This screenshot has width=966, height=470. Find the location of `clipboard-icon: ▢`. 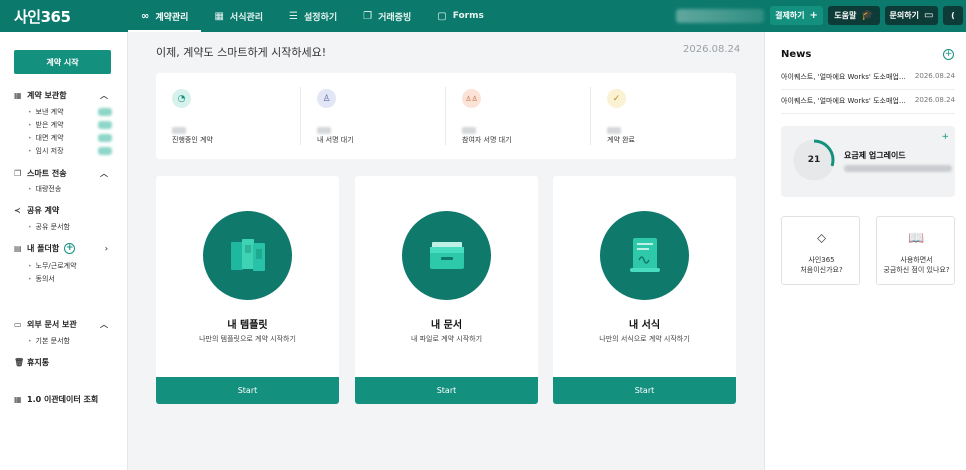

clipboard-icon: ▢ is located at coordinates (442, 16).